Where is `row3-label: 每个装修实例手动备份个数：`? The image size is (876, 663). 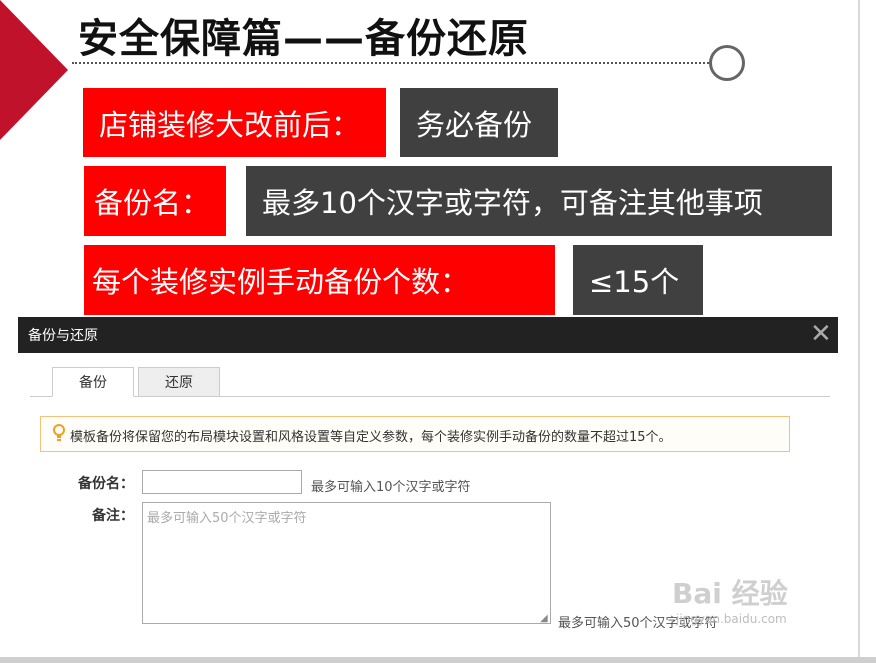
row3-label: 每个装修实例手动备份个数： is located at coordinates (319, 280).